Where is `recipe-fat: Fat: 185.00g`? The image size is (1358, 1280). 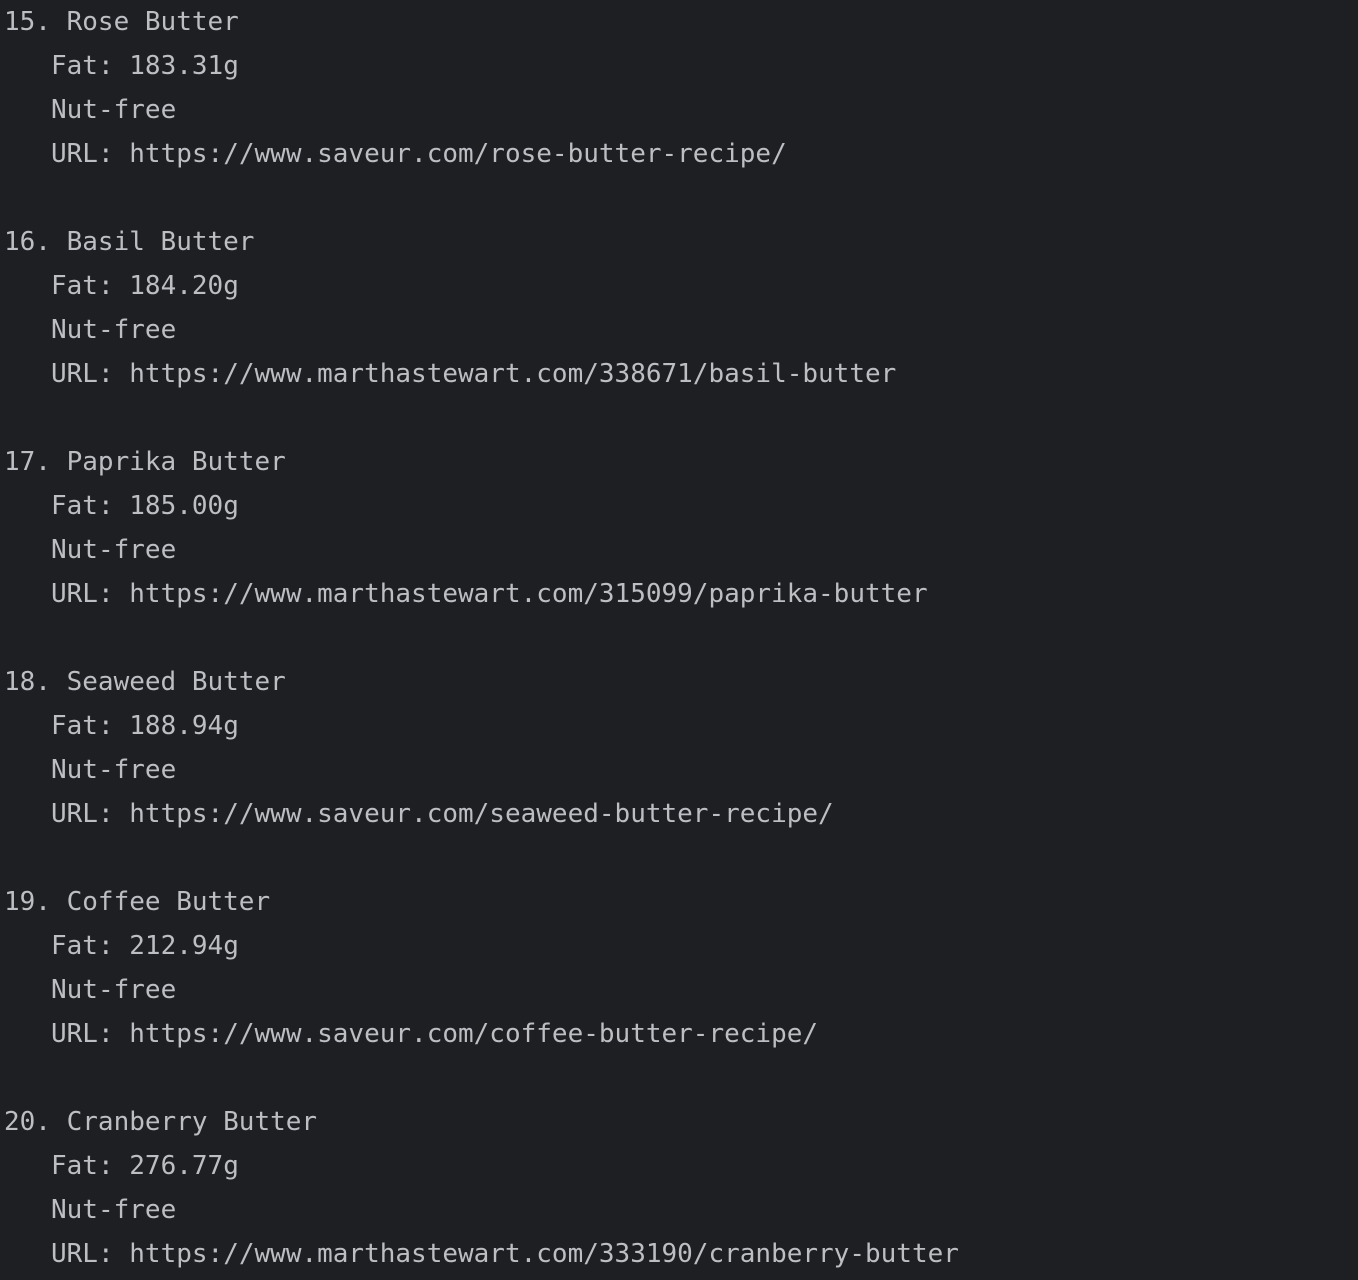
recipe-fat: Fat: 185.00g is located at coordinates (681, 506).